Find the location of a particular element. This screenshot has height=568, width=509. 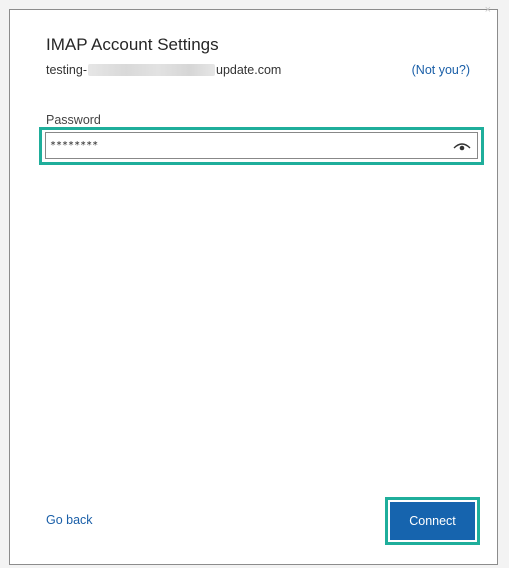

account-email-prefix: testing- is located at coordinates (66, 70).